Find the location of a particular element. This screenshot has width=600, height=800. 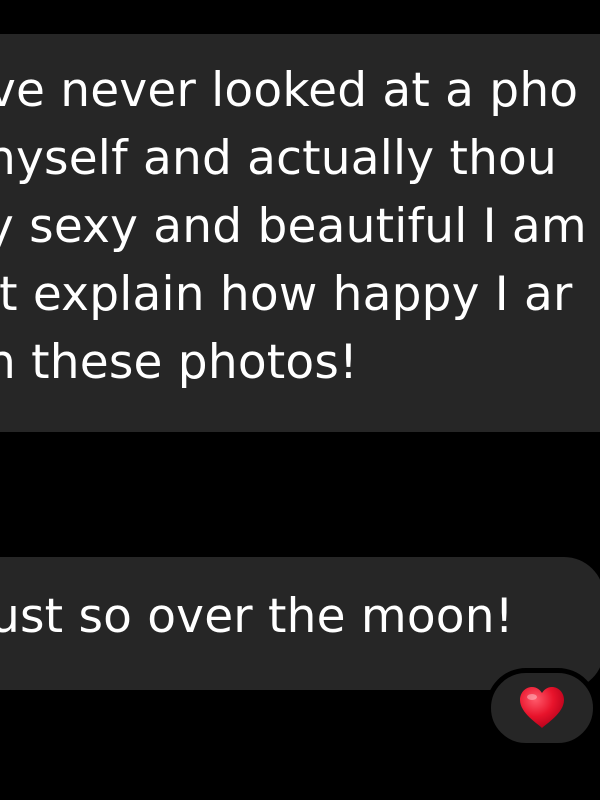

message-line: 't explain how happy I ar is located at coordinates (286, 294).